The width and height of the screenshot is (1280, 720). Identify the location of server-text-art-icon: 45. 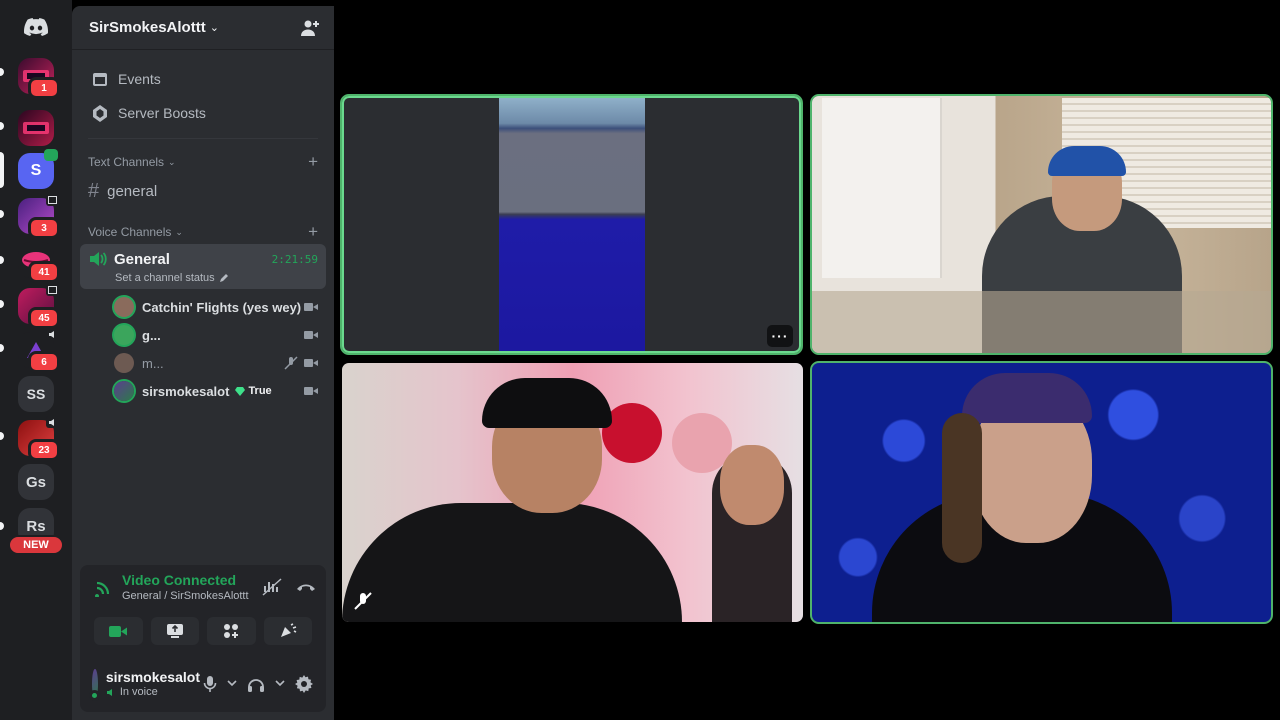
(39, 306).